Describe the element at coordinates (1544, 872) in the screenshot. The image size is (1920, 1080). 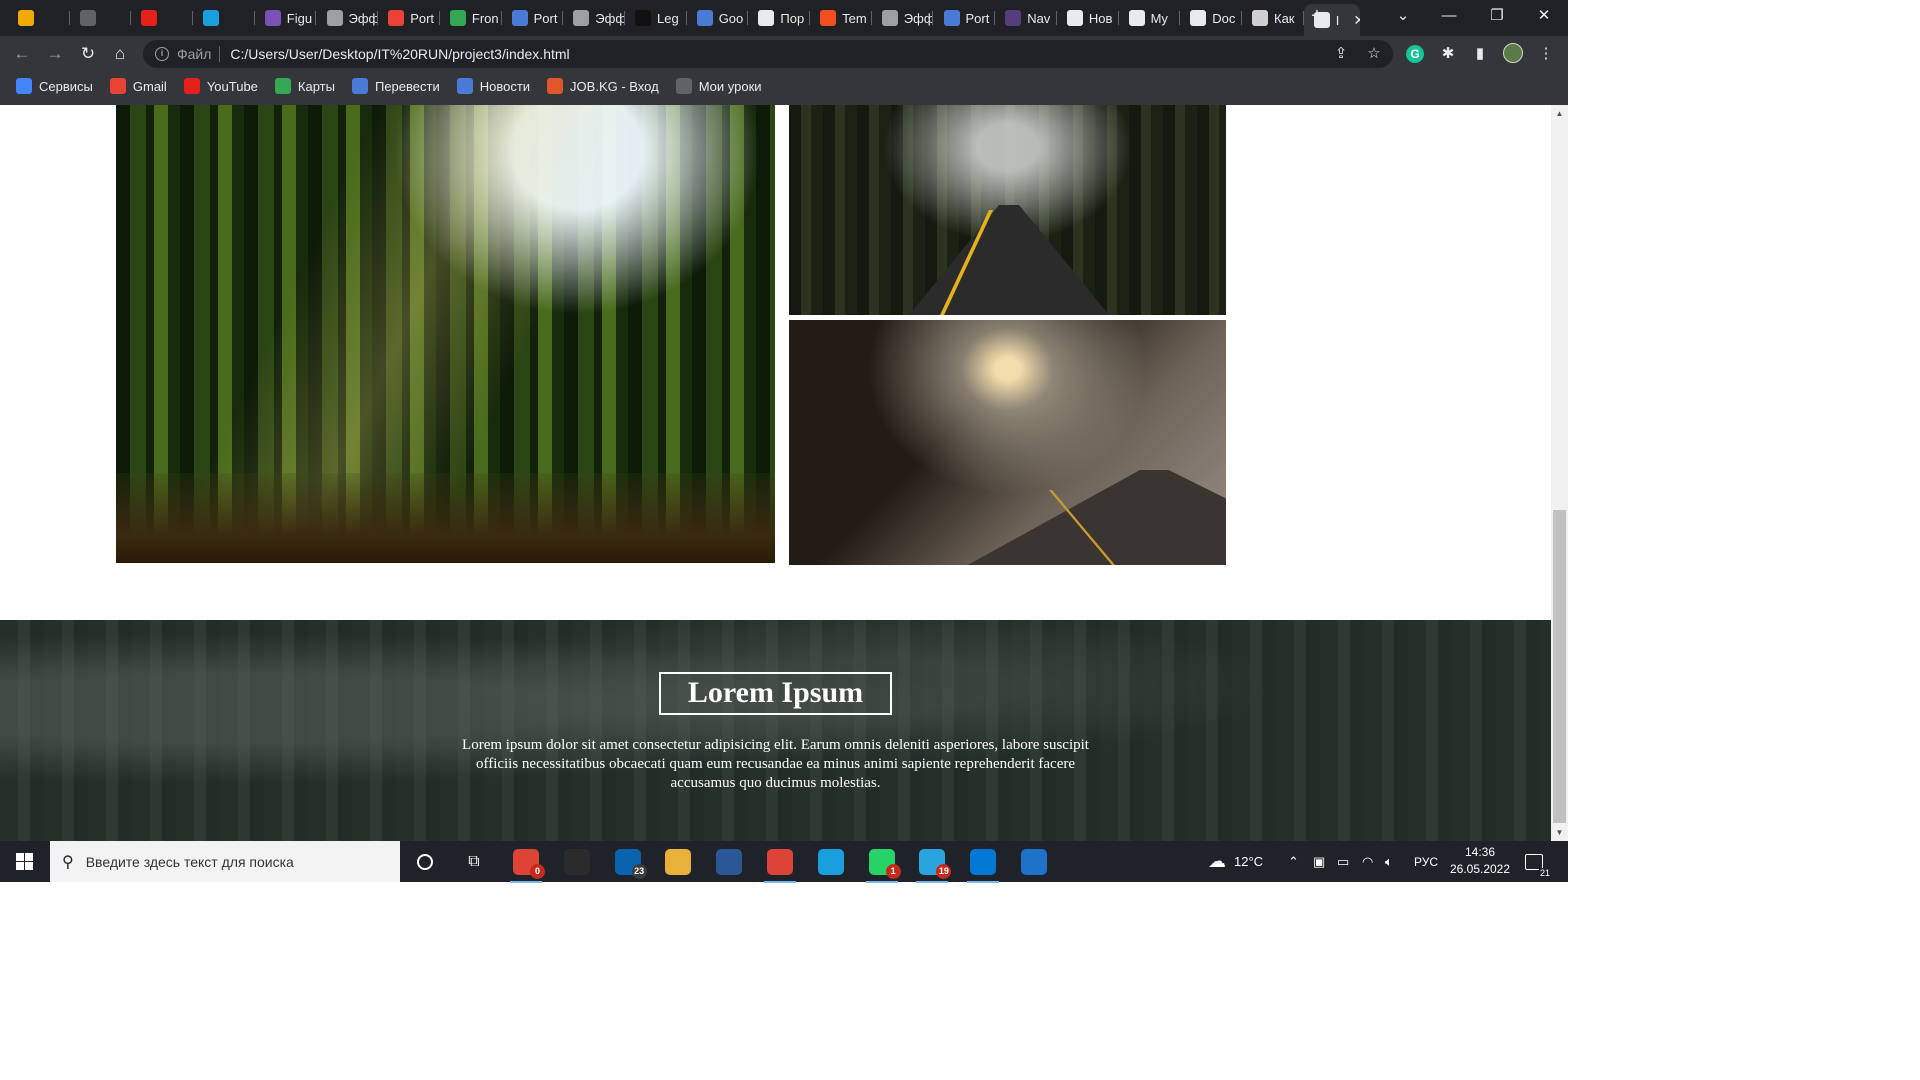
I see `notification-count-badge: 21` at that location.